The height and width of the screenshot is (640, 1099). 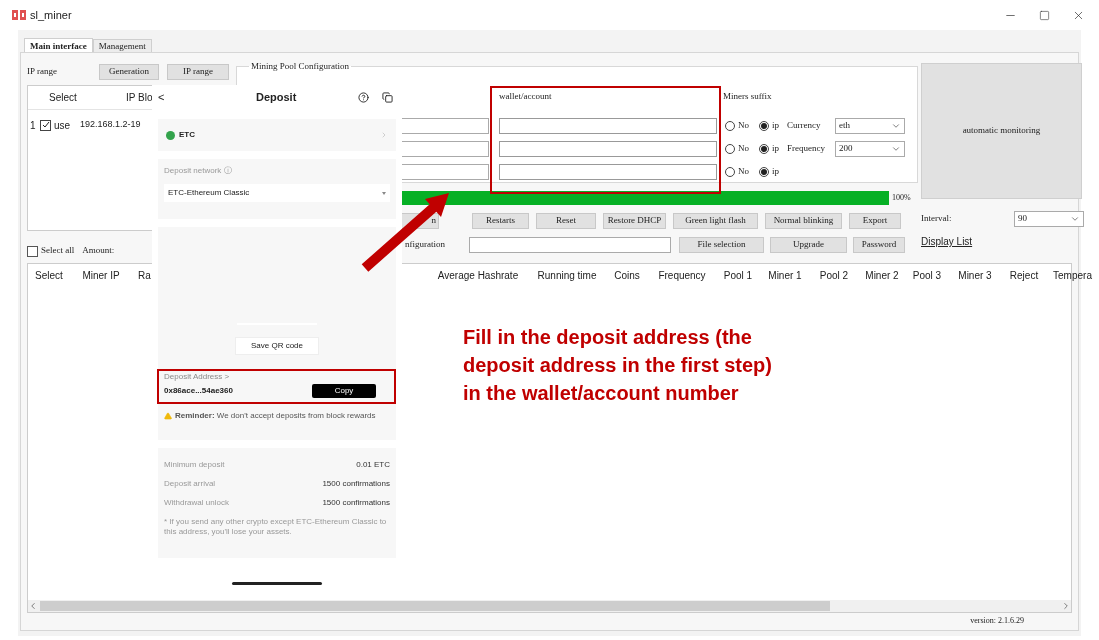 I want to click on display-list-link: Display List, so click(x=1002, y=241).